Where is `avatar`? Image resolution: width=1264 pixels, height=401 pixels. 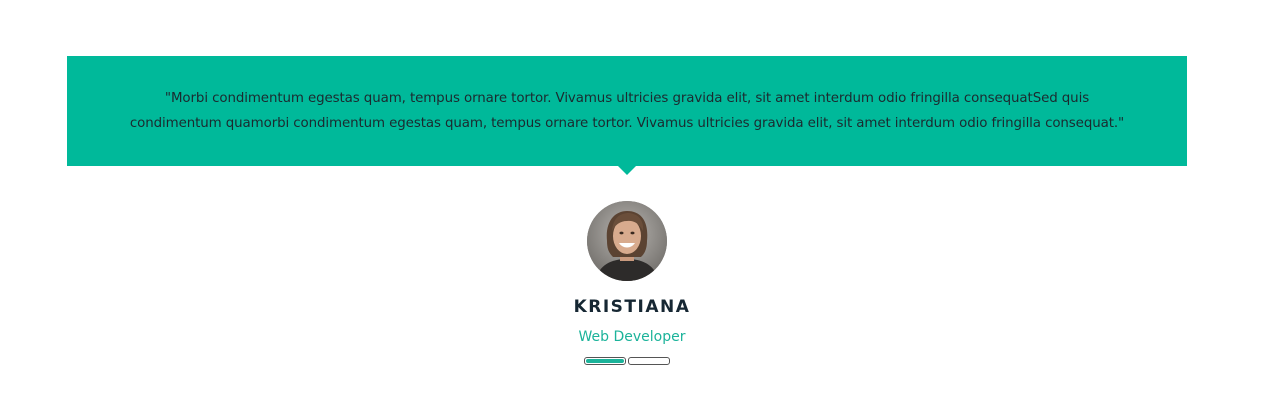 avatar is located at coordinates (627, 241).